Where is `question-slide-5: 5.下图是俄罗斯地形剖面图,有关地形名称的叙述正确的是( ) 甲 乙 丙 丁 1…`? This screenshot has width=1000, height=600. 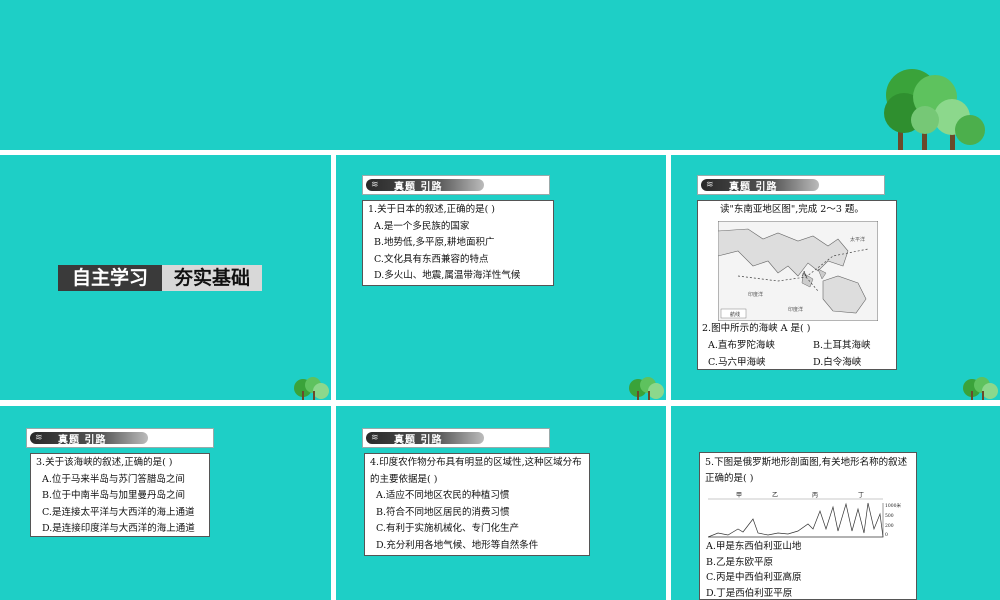
question-slide-5: 5.下图是俄罗斯地形剖面图,有关地形名称的叙述正确的是( ) 甲 乙 丙 丁 1… is located at coordinates (835, 503).